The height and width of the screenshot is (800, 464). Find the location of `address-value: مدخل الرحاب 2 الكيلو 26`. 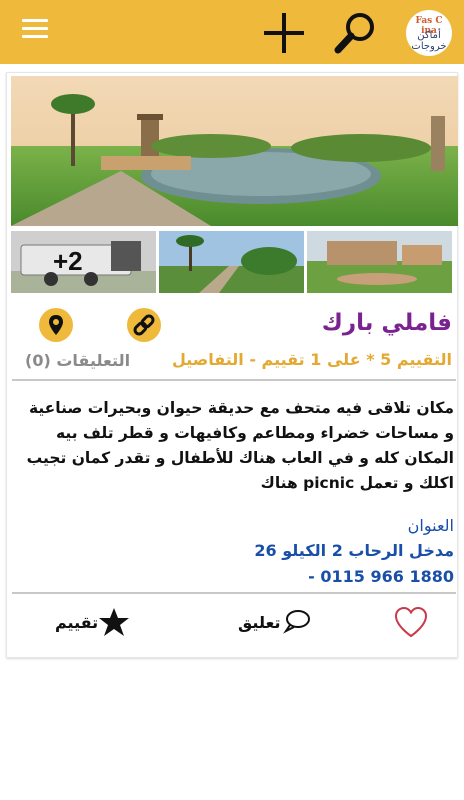

address-value: مدخل الرحاب 2 الكيلو 26 is located at coordinates (354, 550).